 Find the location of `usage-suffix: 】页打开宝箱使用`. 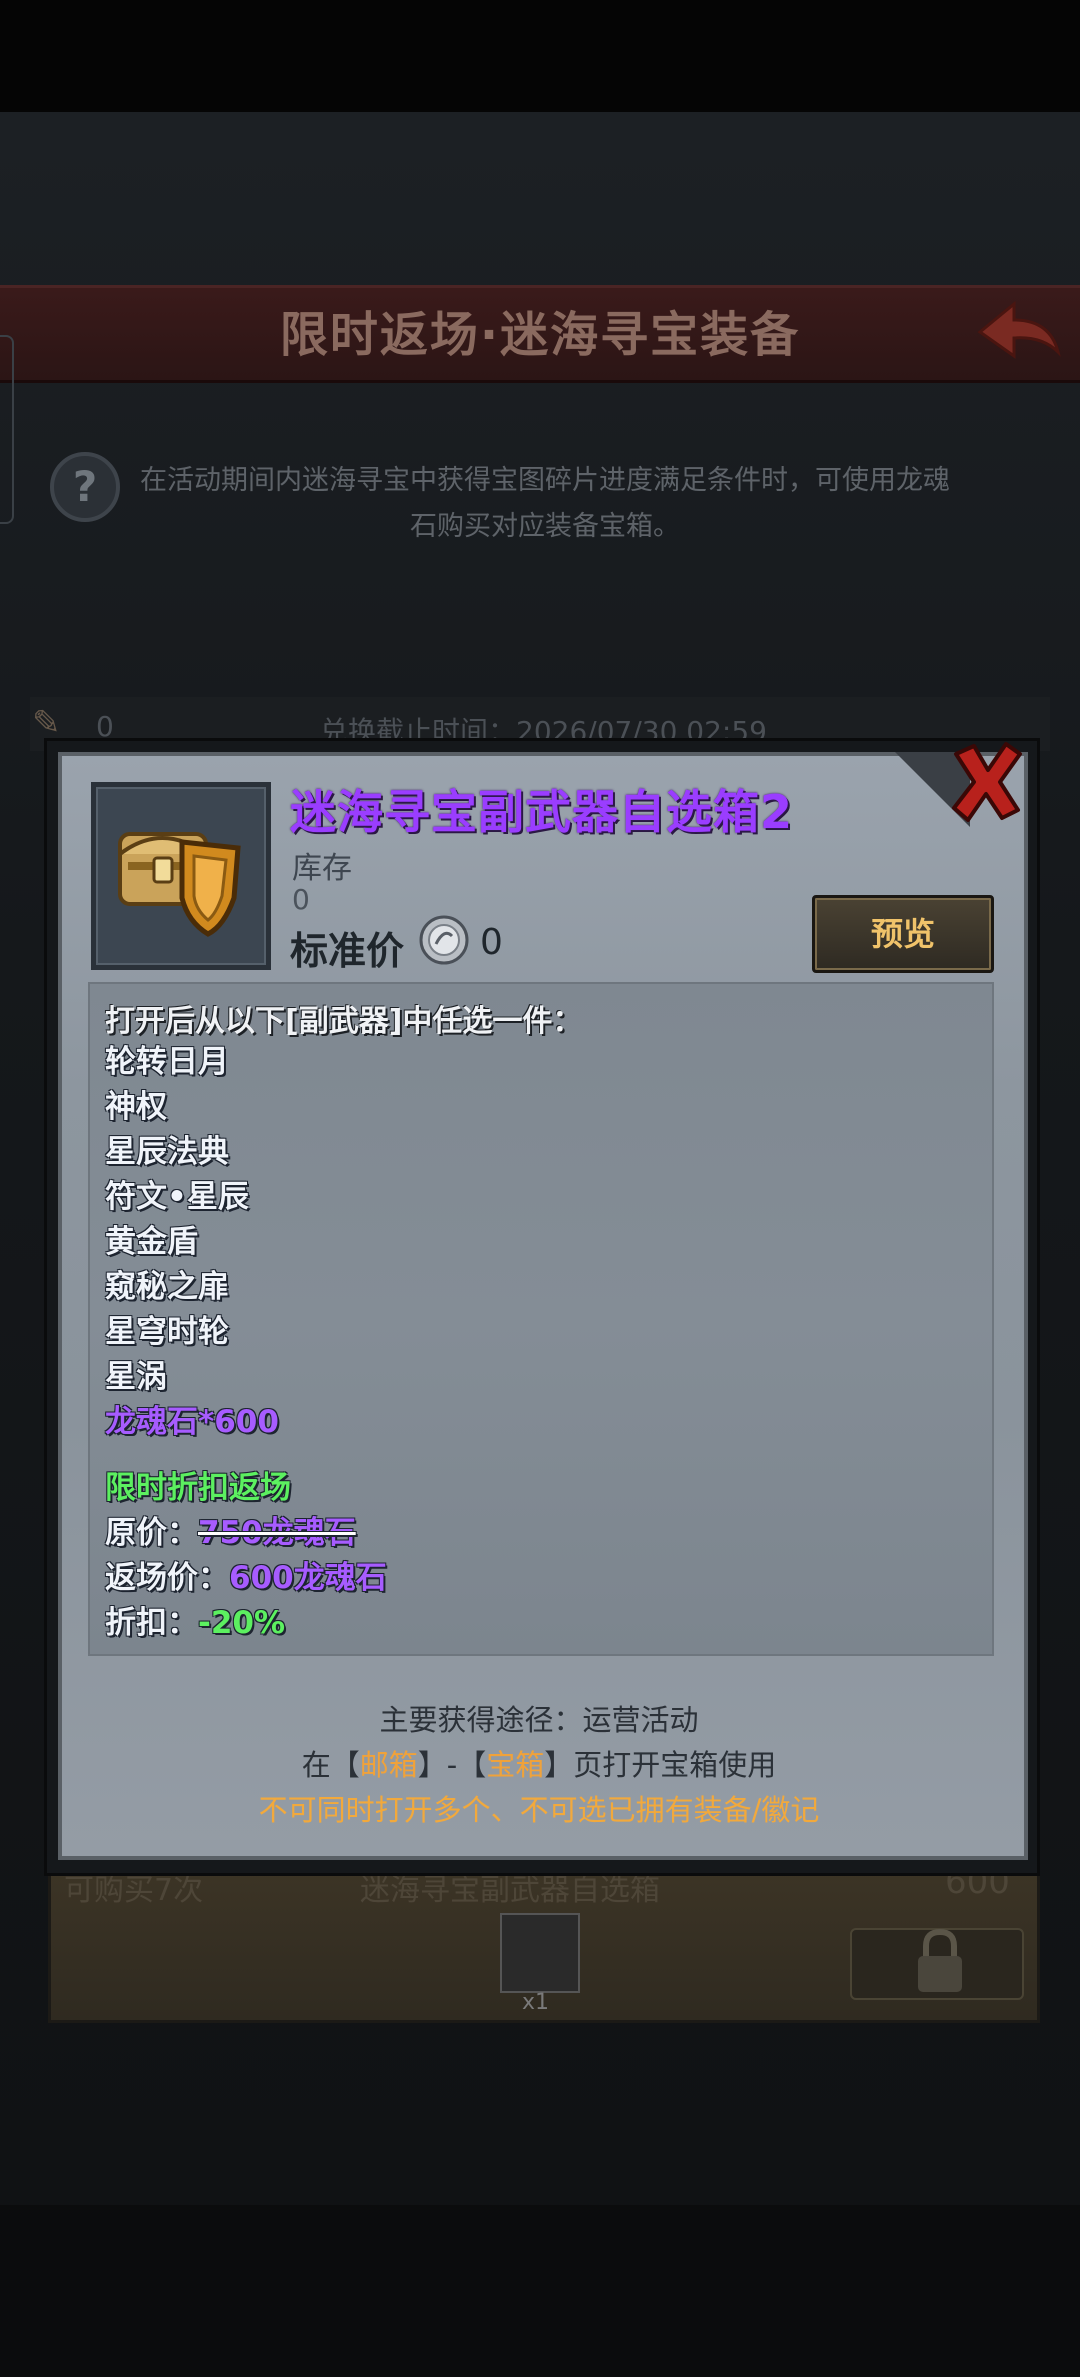

usage-suffix: 】页打开宝箱使用 is located at coordinates (660, 1765).